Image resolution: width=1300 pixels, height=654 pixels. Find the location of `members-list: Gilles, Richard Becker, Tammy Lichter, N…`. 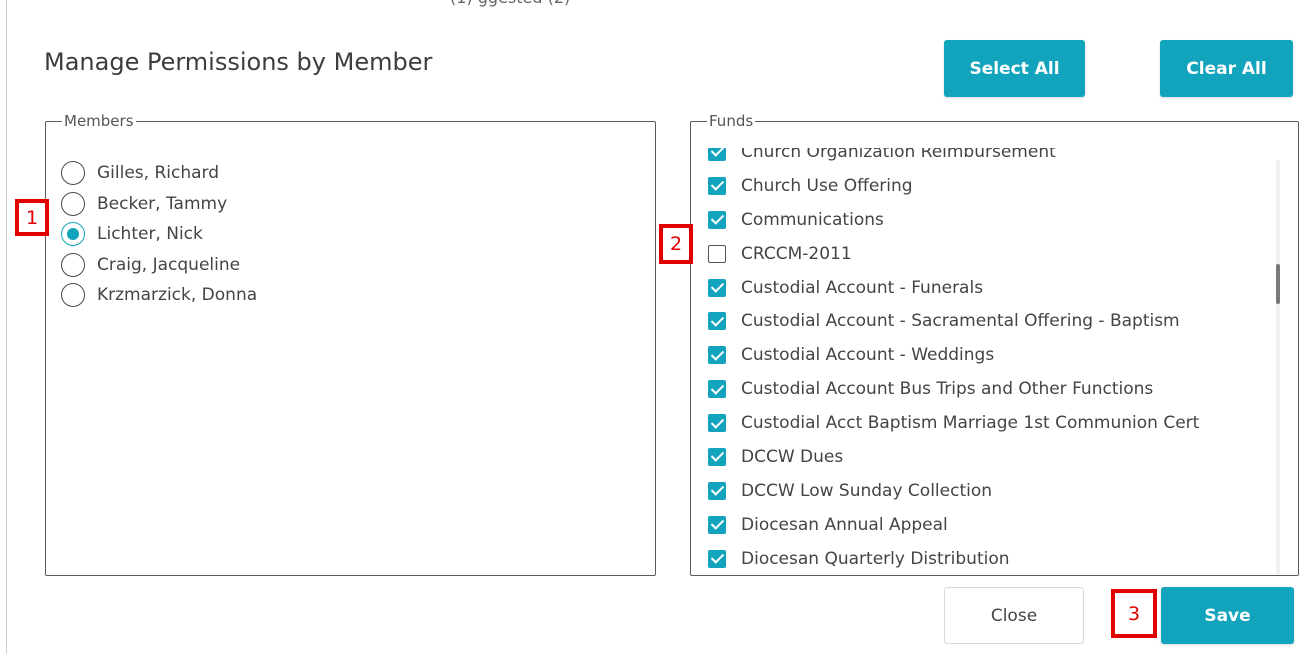

members-list: Gilles, Richard Becker, Tammy Lichter, N… is located at coordinates (159, 234).